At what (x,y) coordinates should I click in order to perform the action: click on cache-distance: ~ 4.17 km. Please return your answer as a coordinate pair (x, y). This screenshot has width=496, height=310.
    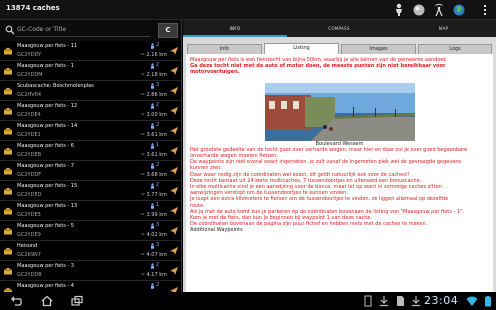
    Looking at the image, I should click on (153, 275).